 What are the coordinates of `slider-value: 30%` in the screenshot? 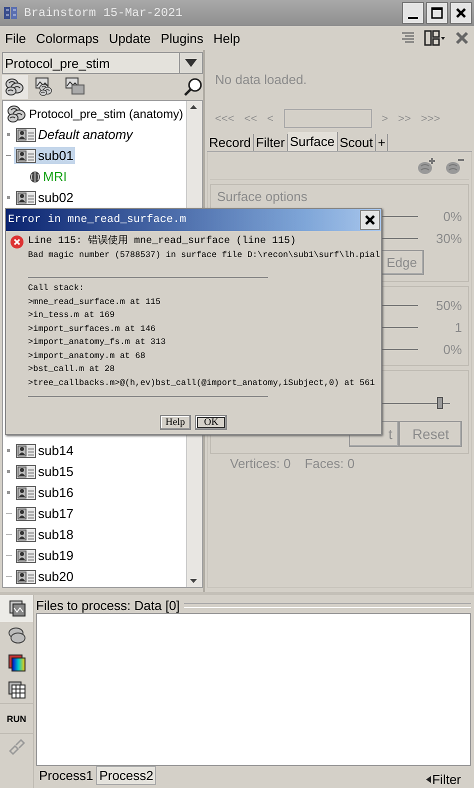 It's located at (448, 238).